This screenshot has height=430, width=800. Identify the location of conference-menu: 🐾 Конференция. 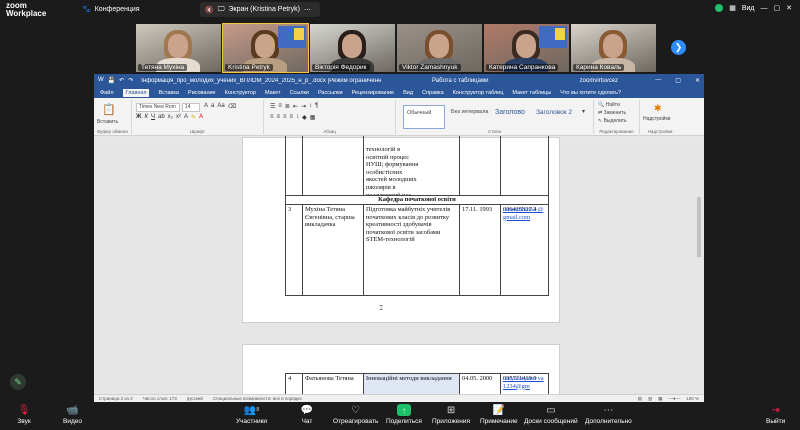
(111, 9).